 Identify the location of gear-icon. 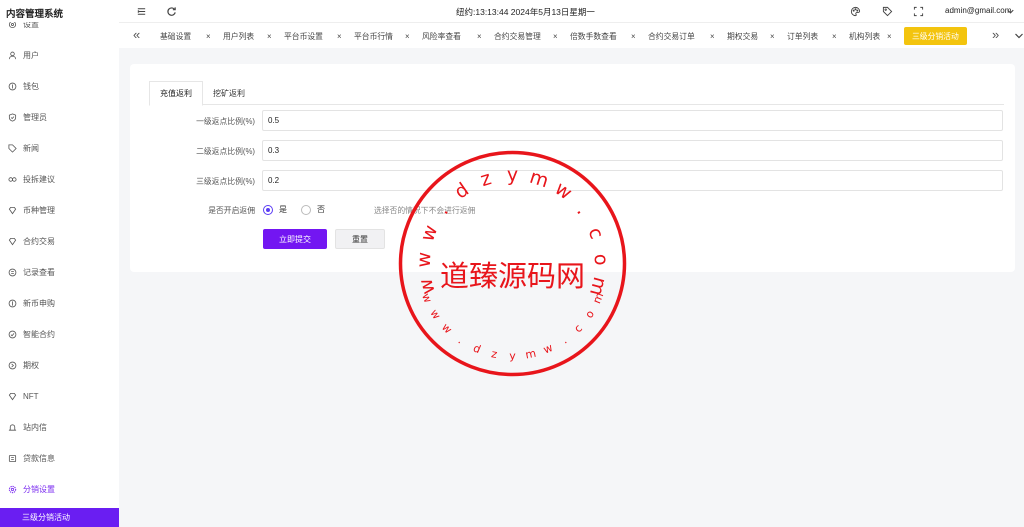
(12, 489).